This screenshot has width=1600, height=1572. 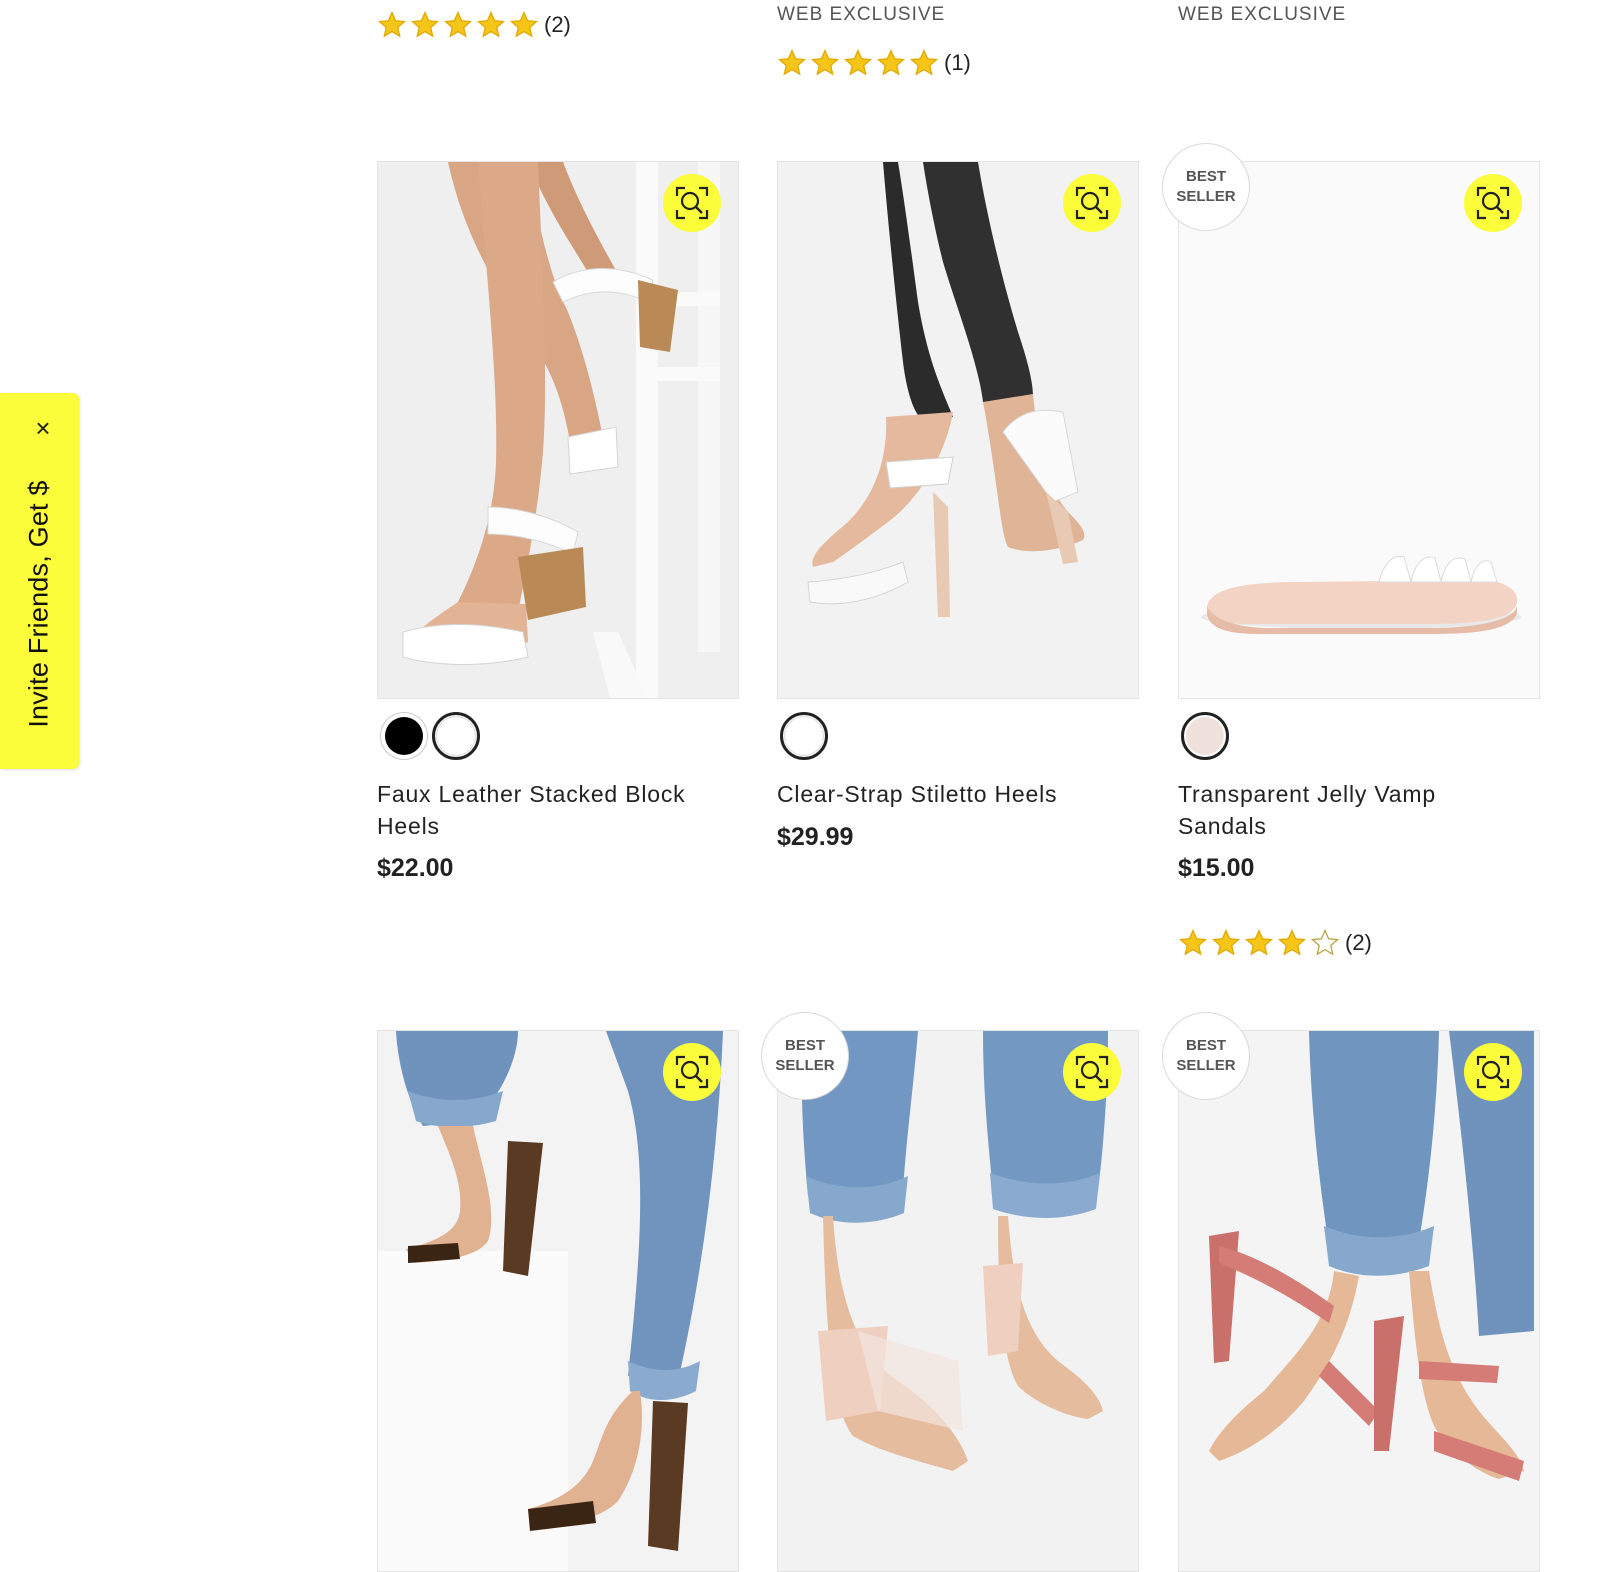 I want to click on product-price: $22.00, so click(x=415, y=868).